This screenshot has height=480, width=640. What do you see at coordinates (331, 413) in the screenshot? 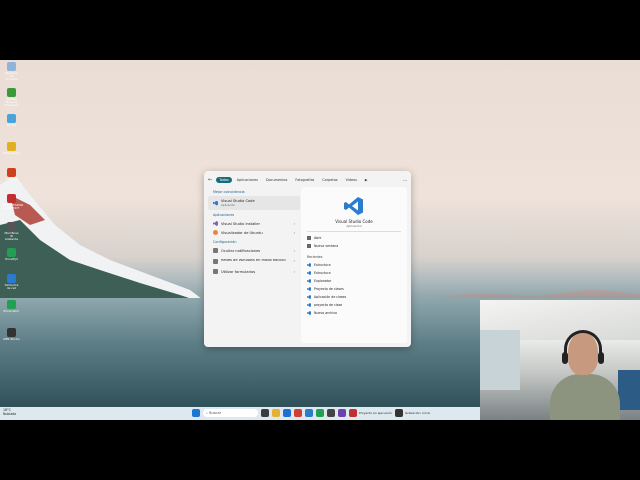
I see `terminal-icon` at bounding box center [331, 413].